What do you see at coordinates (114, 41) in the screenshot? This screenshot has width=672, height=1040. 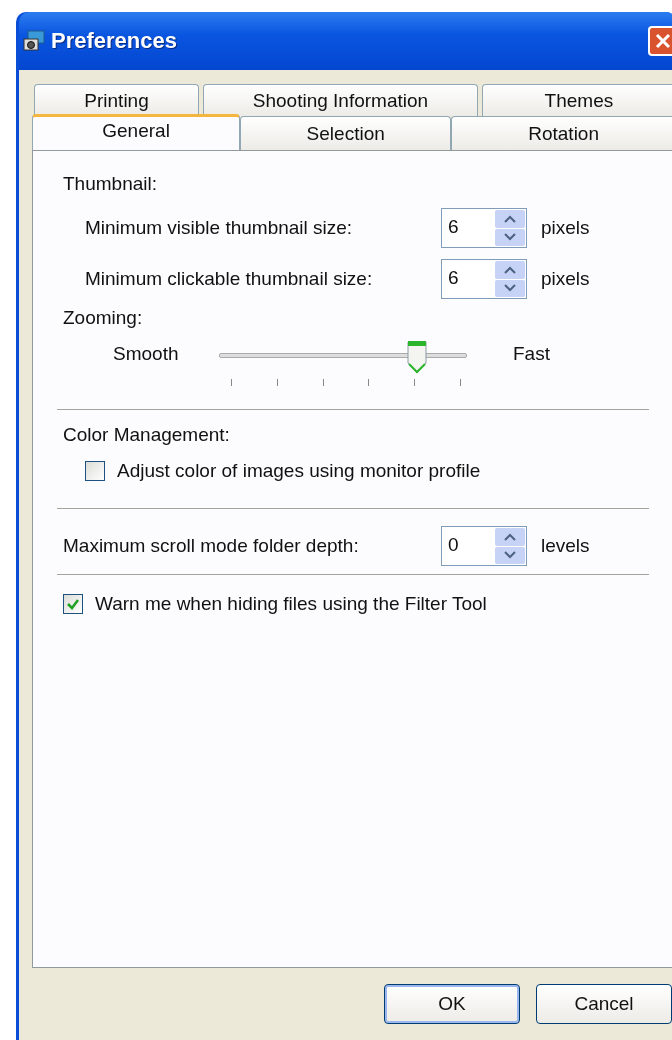 I see `window-title: Preferences` at bounding box center [114, 41].